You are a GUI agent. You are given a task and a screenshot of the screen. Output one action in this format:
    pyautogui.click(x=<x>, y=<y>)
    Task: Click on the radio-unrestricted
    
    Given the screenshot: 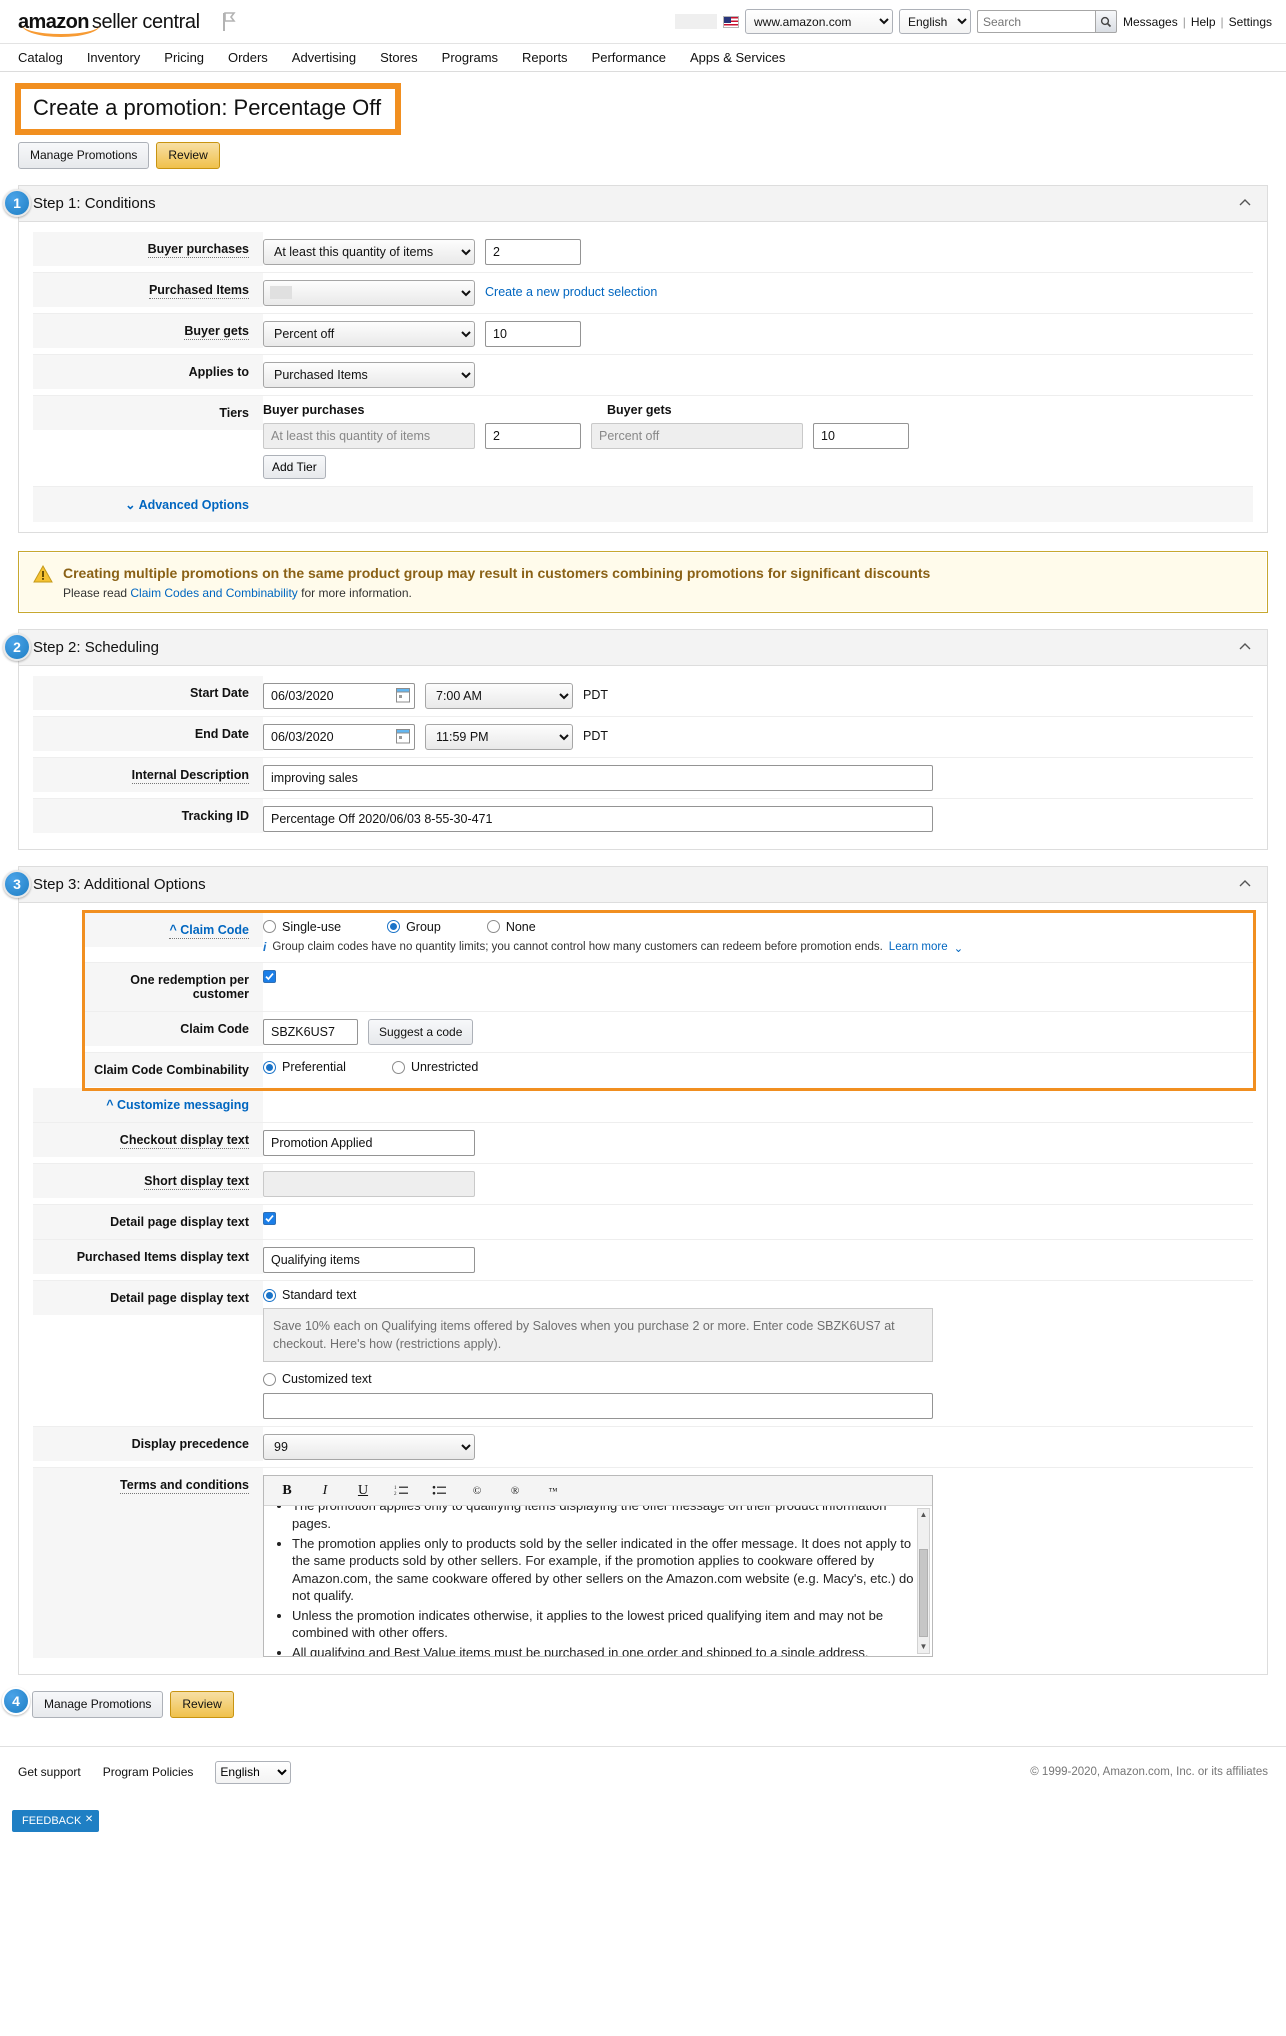 What is the action you would take?
    pyautogui.click(x=398, y=1067)
    